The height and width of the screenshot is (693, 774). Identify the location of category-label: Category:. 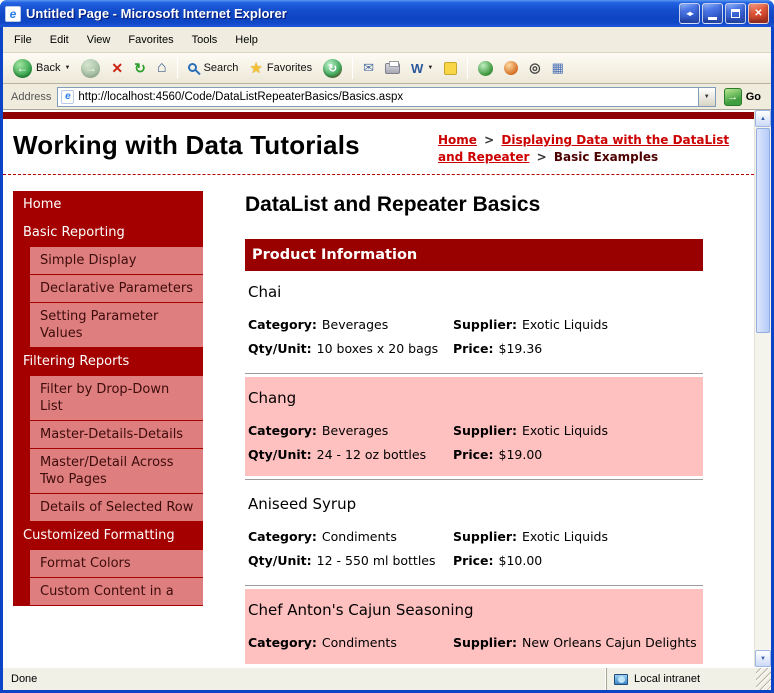
(282, 642).